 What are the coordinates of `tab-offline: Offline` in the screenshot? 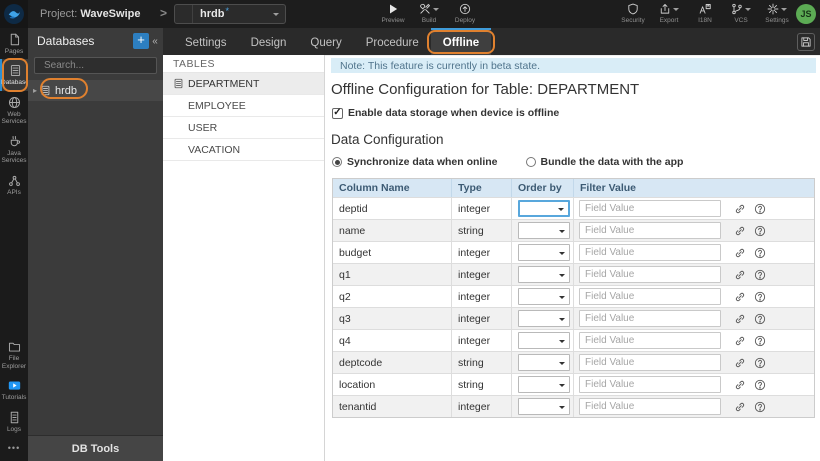 It's located at (461, 41).